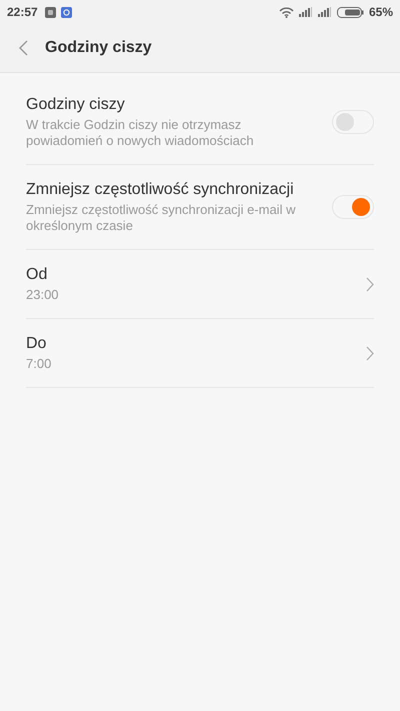  What do you see at coordinates (380, 12) in the screenshot?
I see `battery-percent: 65%` at bounding box center [380, 12].